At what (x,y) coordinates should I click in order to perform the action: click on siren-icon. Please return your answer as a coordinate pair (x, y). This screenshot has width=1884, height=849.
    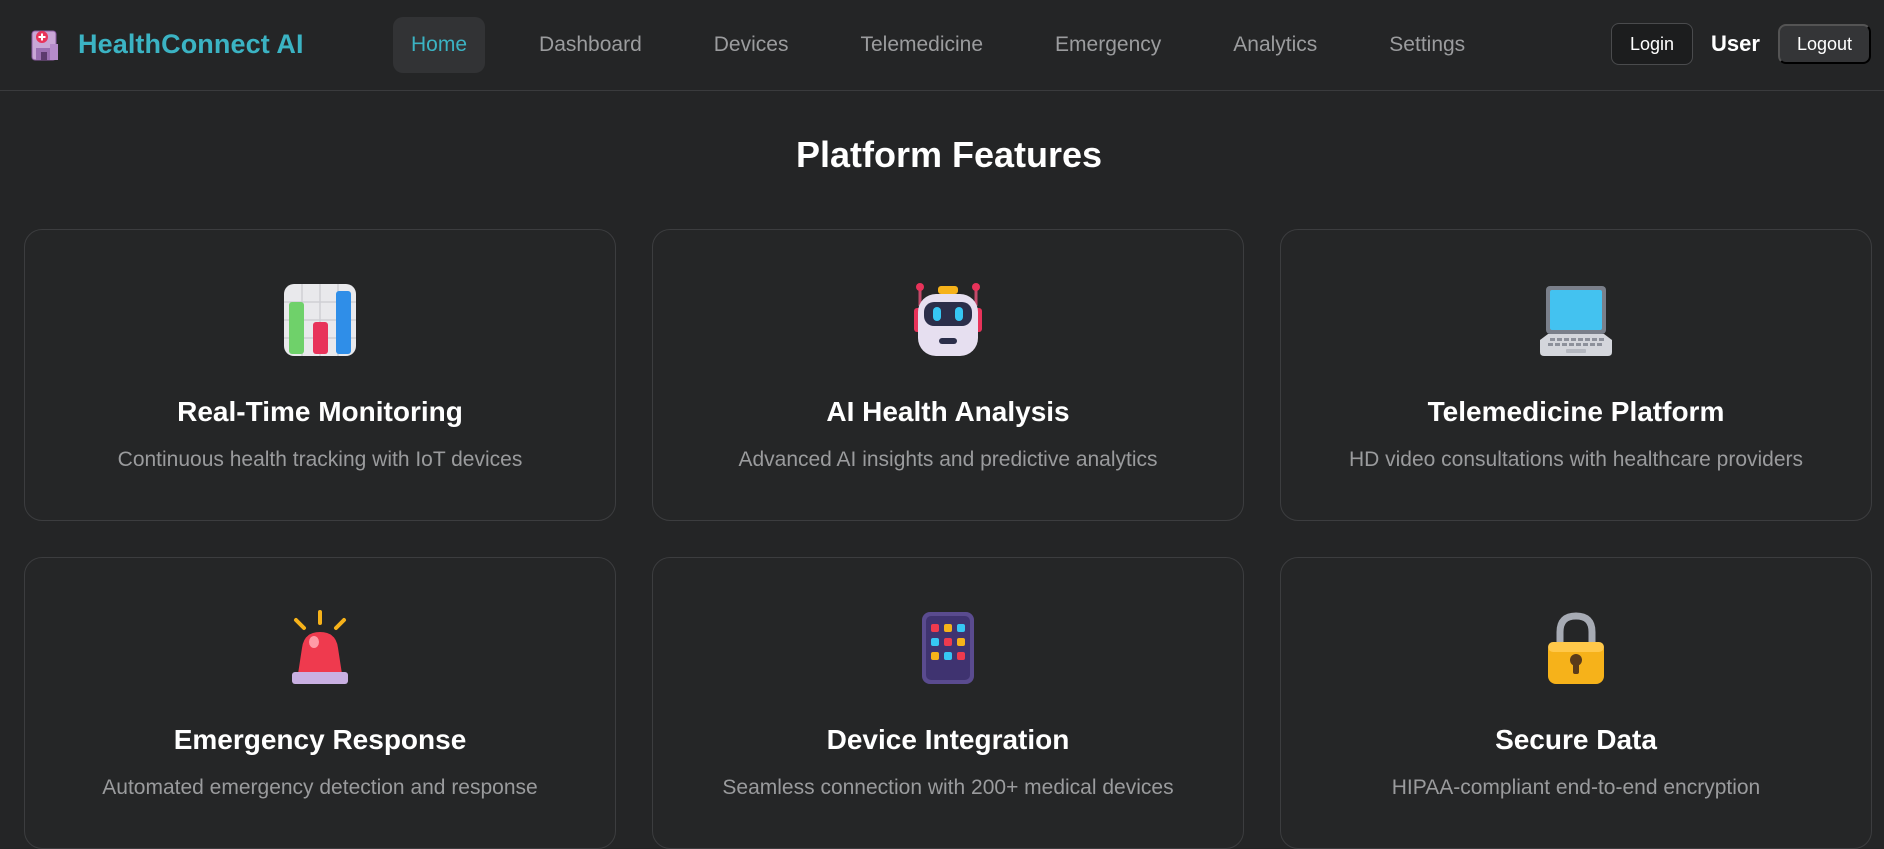
    Looking at the image, I should click on (320, 647).